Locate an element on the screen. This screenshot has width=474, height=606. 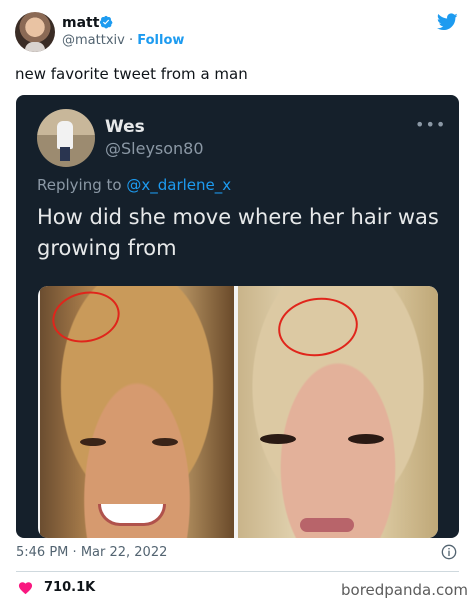
footer-divider is located at coordinates (237, 571).